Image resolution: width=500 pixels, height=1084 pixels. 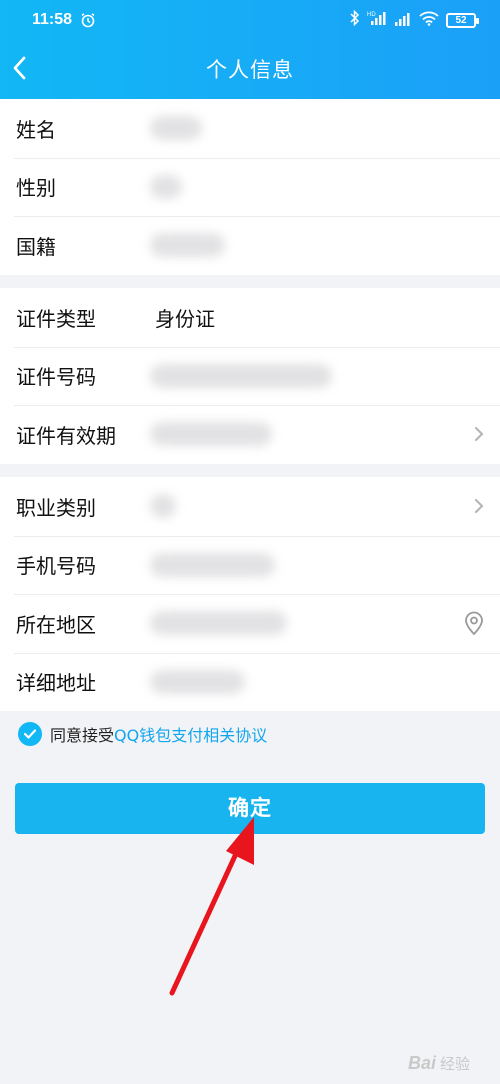 What do you see at coordinates (250, 245) in the screenshot?
I see `nationality-row: 国籍` at bounding box center [250, 245].